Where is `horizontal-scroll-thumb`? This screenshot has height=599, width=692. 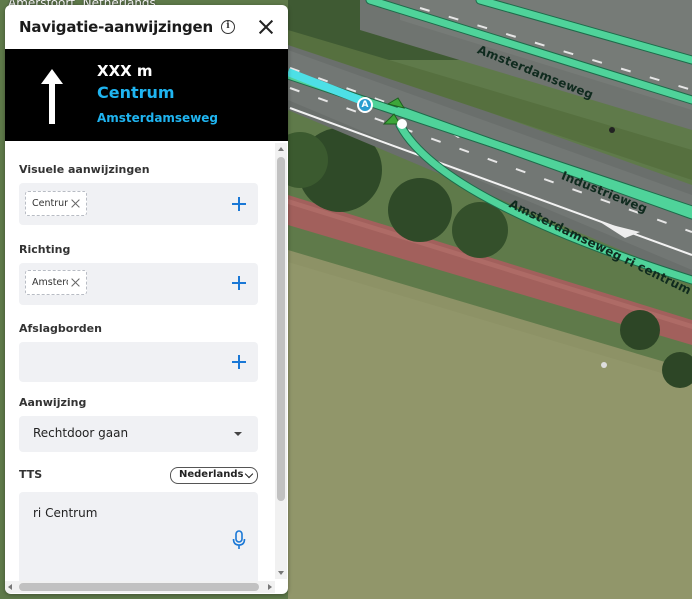
horizontal-scroll-thumb is located at coordinates (139, 587).